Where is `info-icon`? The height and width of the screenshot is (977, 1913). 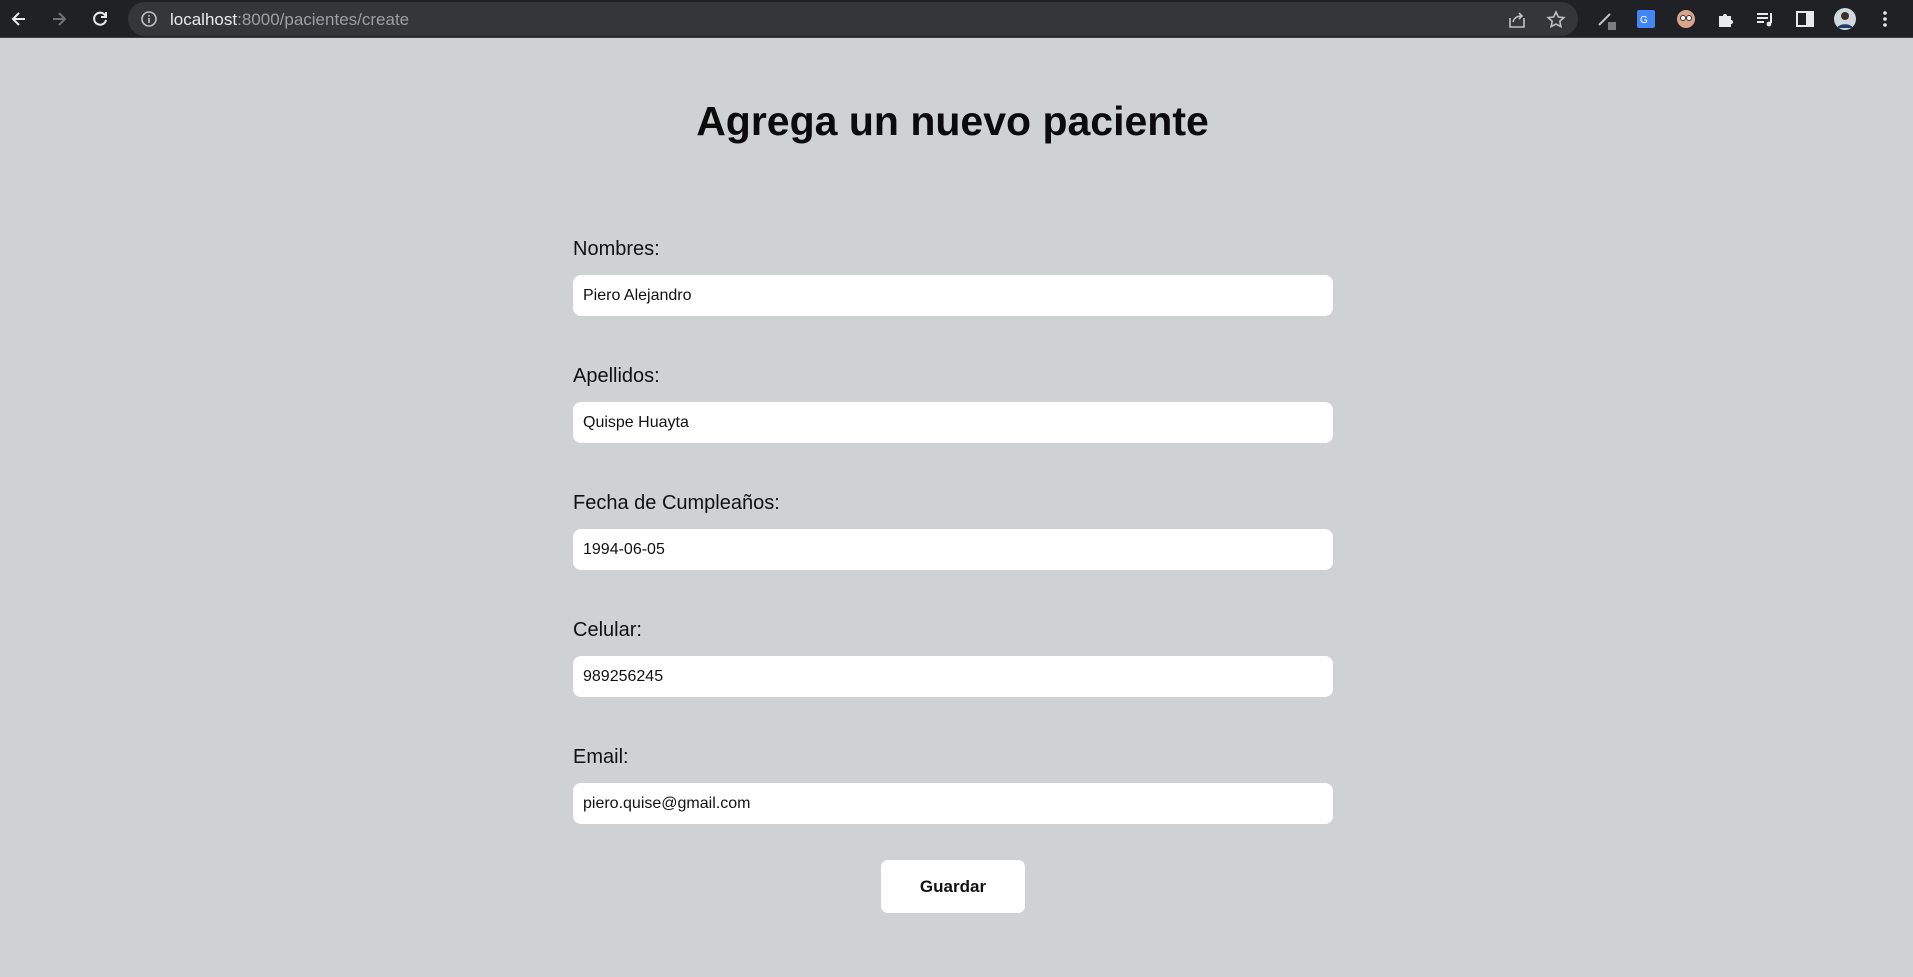 info-icon is located at coordinates (149, 19).